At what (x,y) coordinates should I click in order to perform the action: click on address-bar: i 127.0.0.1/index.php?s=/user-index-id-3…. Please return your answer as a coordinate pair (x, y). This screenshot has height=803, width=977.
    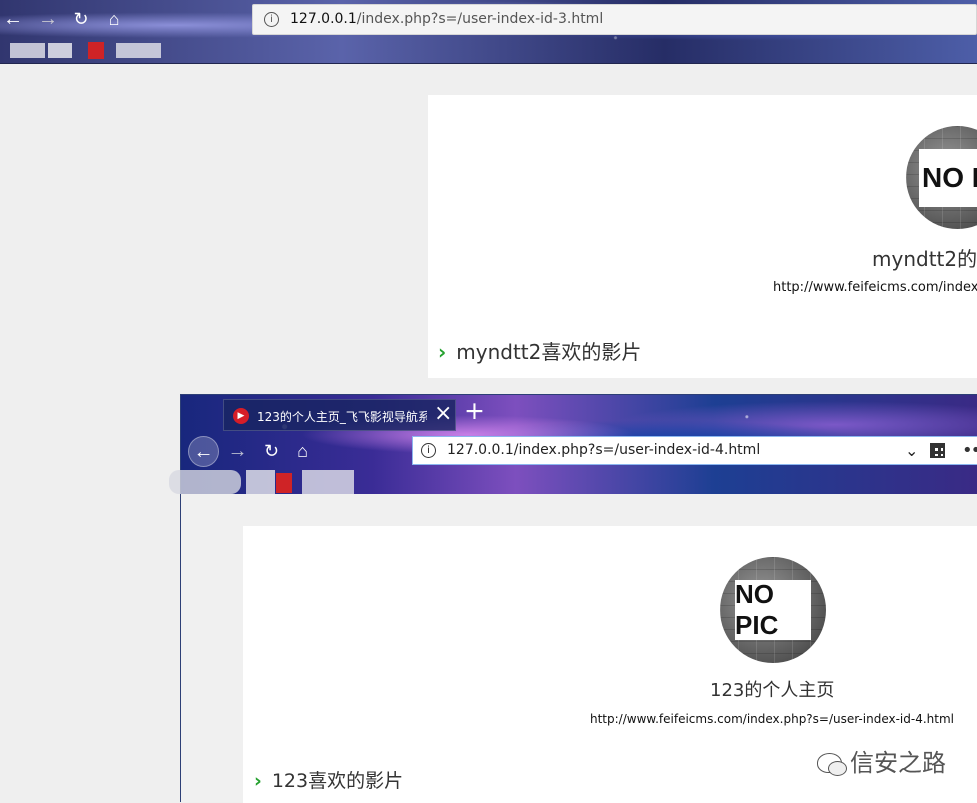
    Looking at the image, I should click on (614, 19).